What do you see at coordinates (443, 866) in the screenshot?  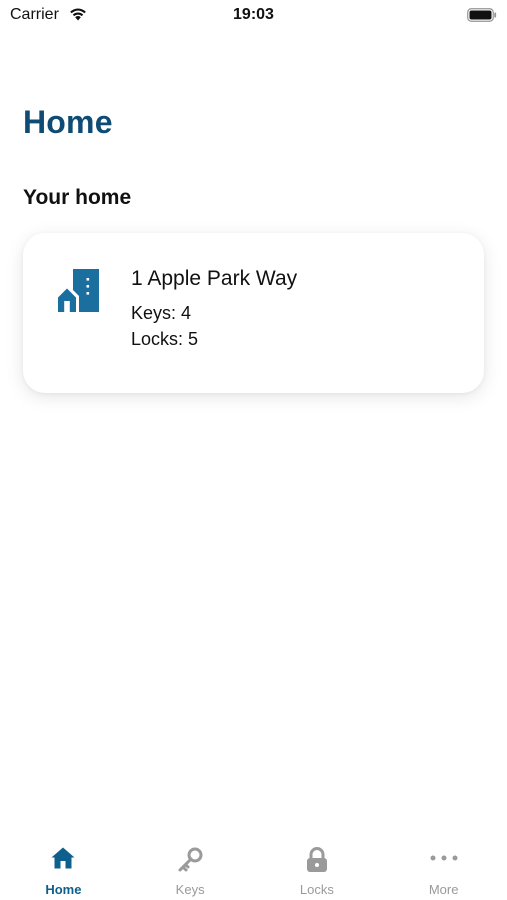 I see `tab-more: More` at bounding box center [443, 866].